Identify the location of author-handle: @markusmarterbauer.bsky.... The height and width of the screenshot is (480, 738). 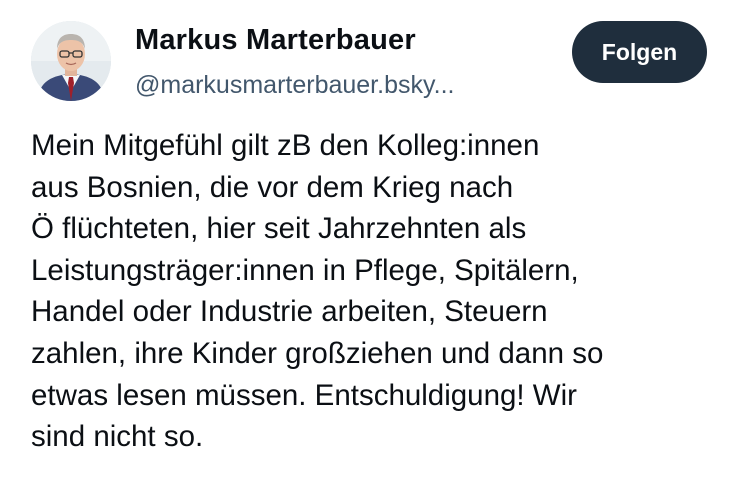
(294, 85).